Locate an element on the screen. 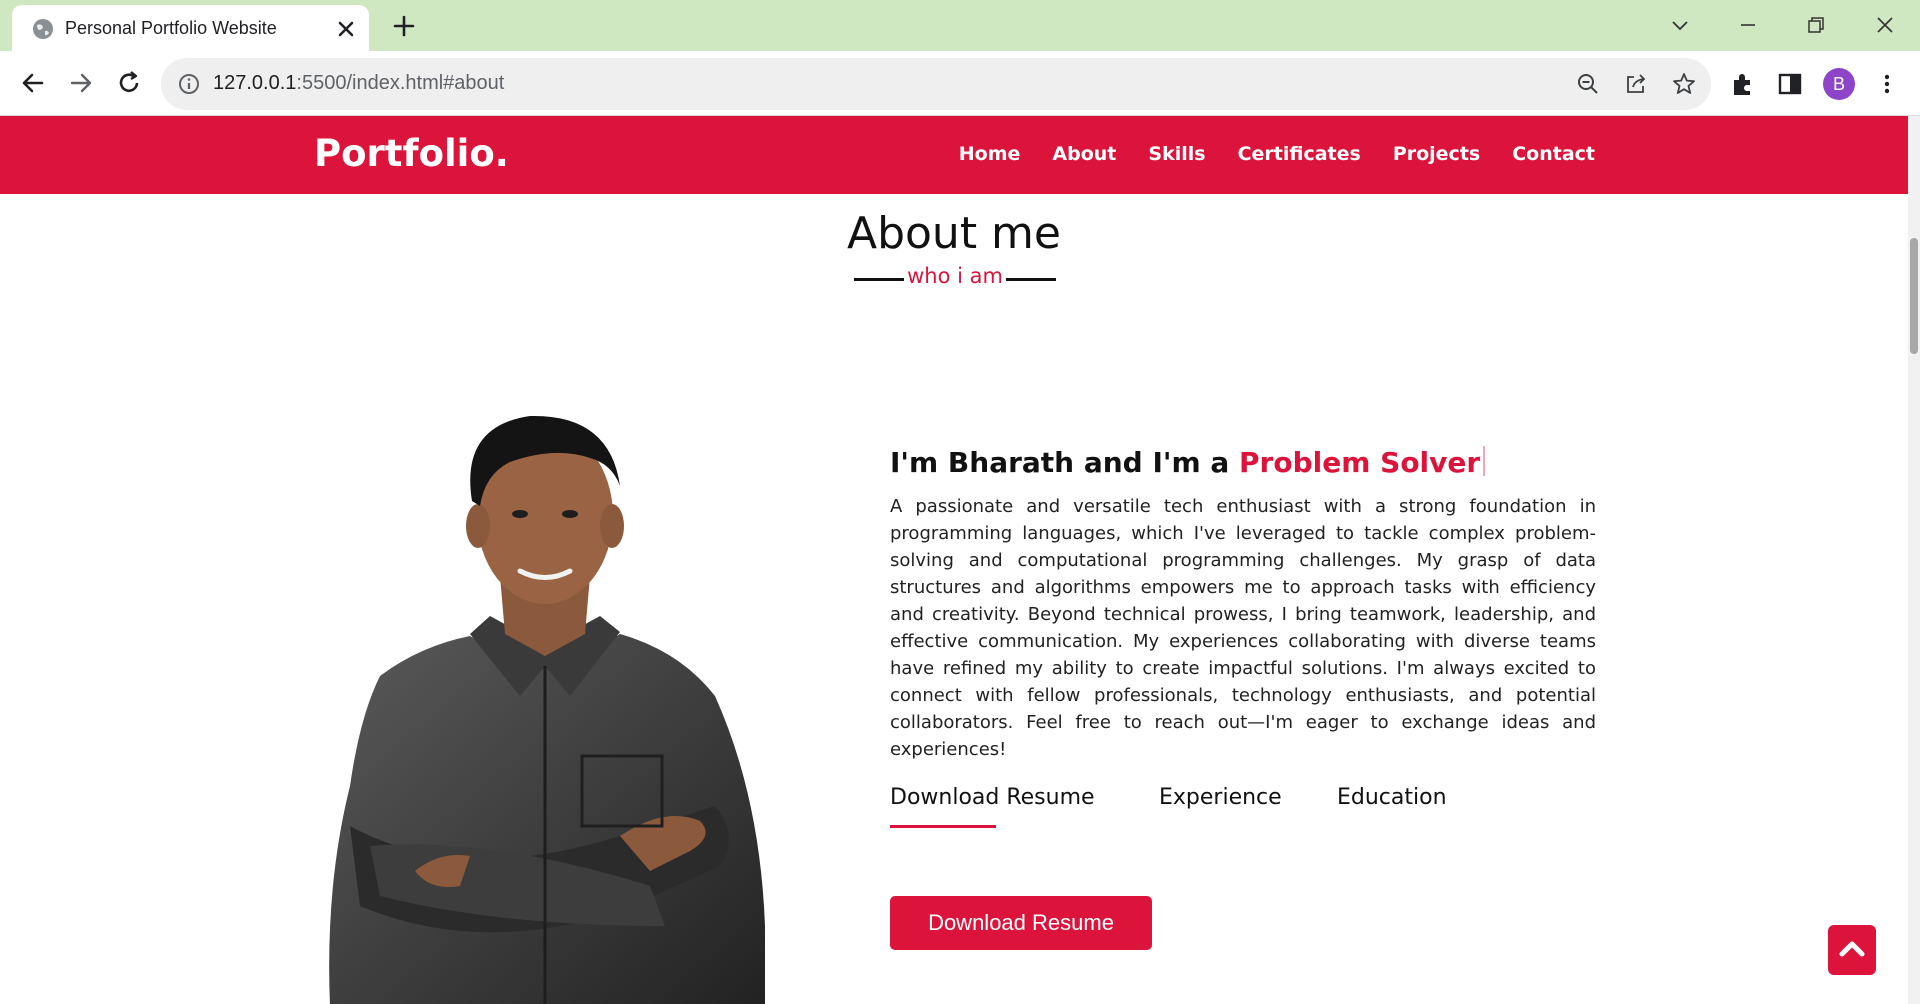 The image size is (1920, 1004). subtitle-text: who i am is located at coordinates (955, 276).